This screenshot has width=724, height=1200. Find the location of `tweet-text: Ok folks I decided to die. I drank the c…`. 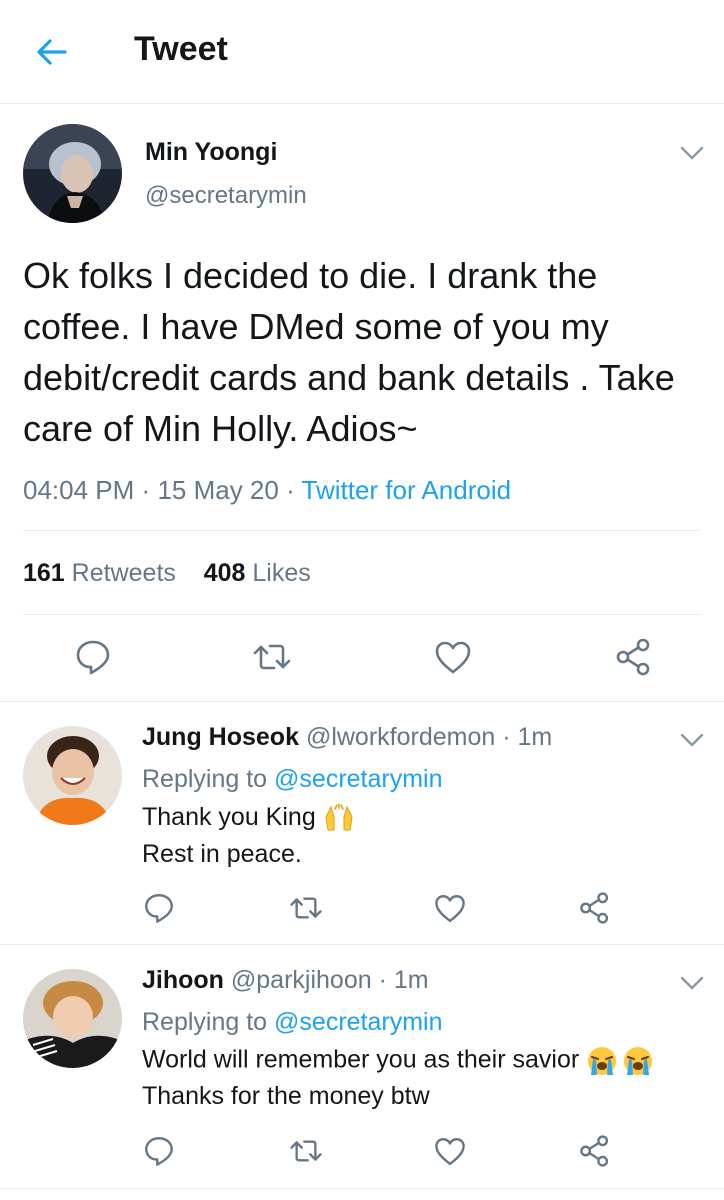

tweet-text: Ok folks I decided to die. I drank the c… is located at coordinates (349, 352).